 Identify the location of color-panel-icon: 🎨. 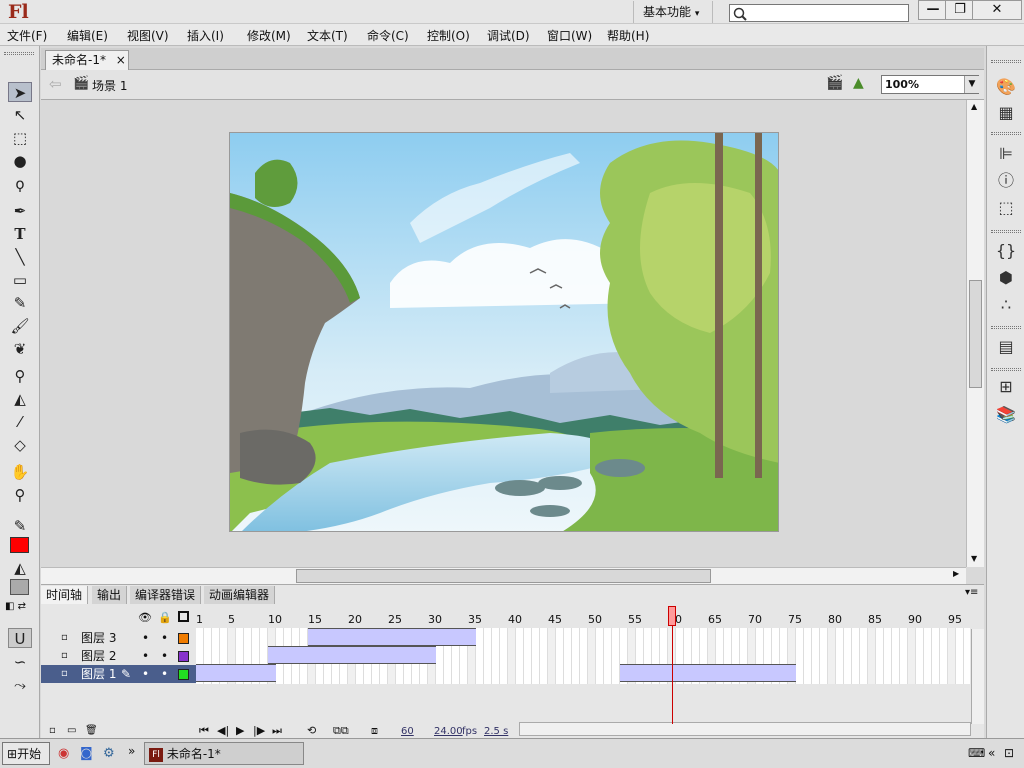
(1006, 87).